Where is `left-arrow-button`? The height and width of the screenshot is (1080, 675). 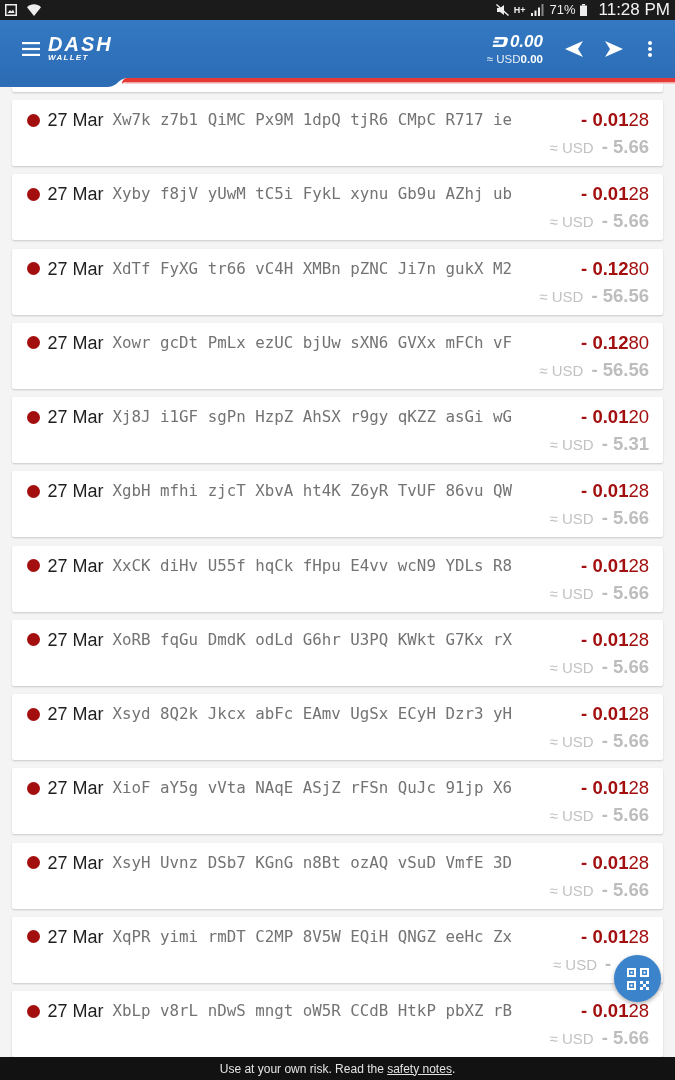
left-arrow-button is located at coordinates (574, 49).